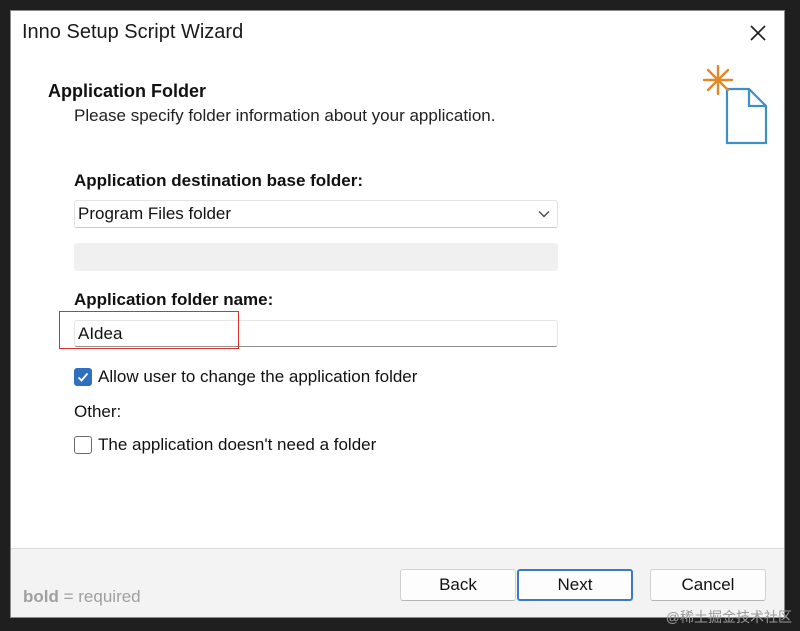 The width and height of the screenshot is (800, 631). I want to click on checkbox-checked, so click(83, 377).